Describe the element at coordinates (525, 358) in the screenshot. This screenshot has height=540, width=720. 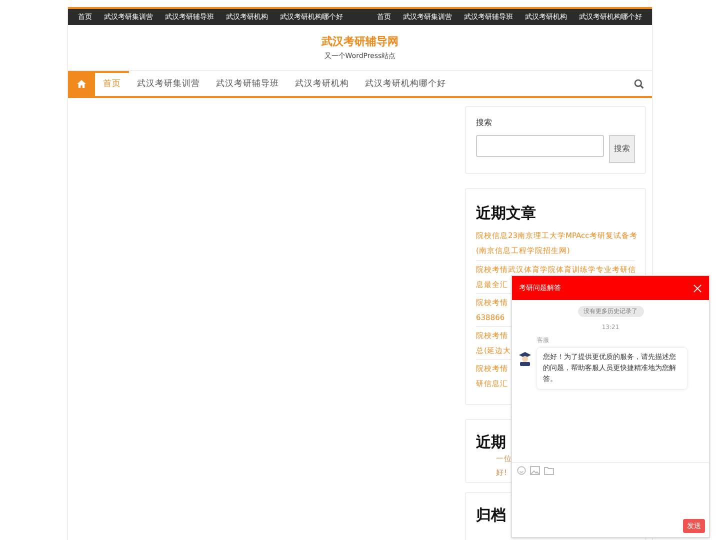
I see `agent-avatar-icon` at that location.